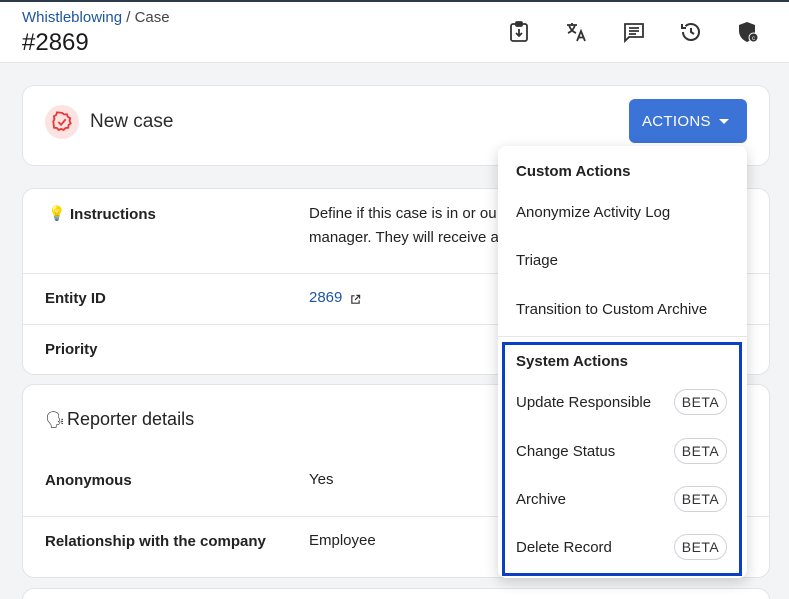  What do you see at coordinates (62, 122) in the screenshot?
I see `status-badge-icon` at bounding box center [62, 122].